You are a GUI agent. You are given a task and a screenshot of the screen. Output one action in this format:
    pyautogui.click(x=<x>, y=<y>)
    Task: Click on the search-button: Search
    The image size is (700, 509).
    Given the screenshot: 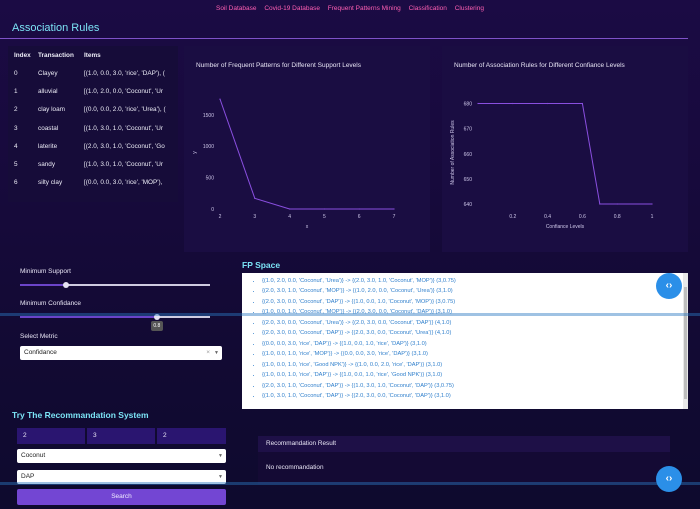 What is the action you would take?
    pyautogui.click(x=121, y=497)
    